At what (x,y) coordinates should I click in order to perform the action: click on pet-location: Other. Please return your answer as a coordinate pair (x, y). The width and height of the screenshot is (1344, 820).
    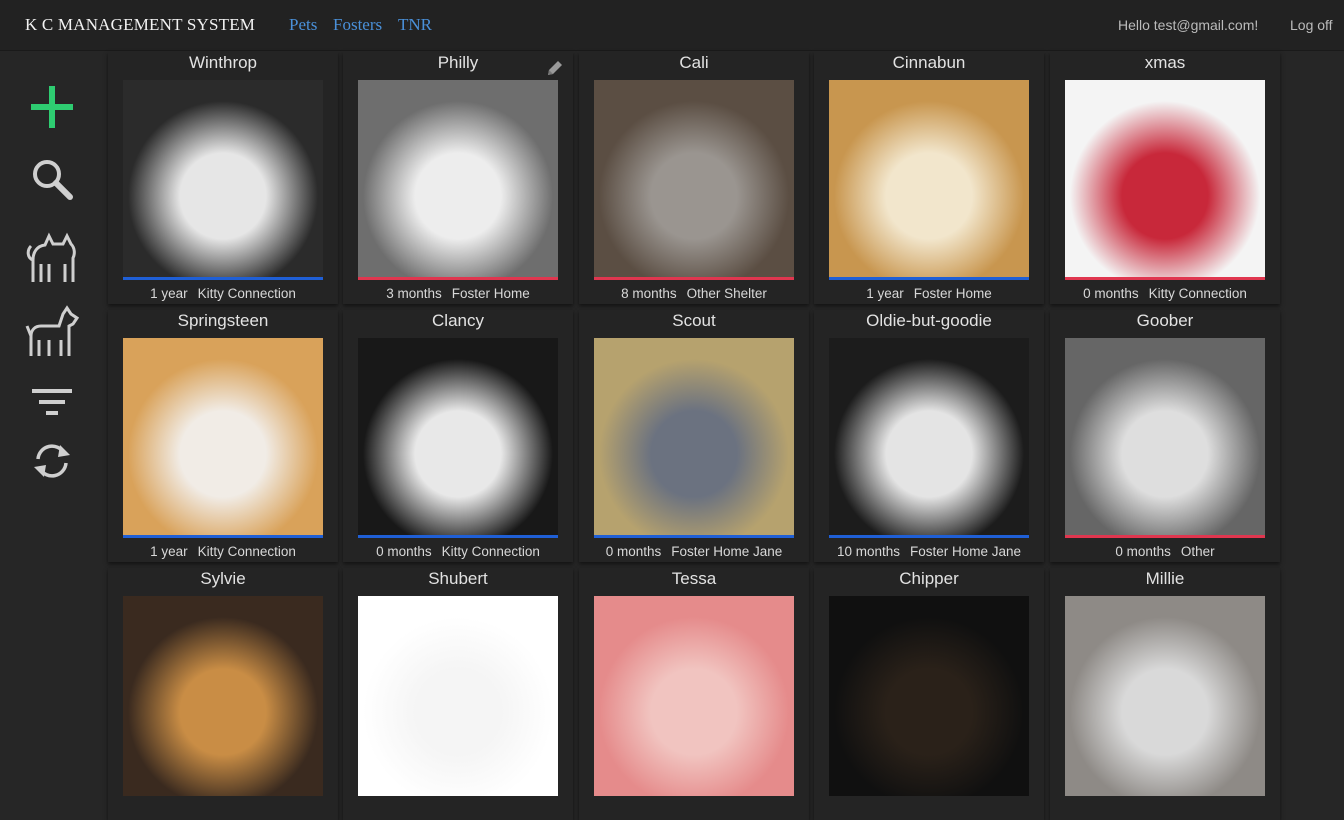
    Looking at the image, I should click on (1197, 551).